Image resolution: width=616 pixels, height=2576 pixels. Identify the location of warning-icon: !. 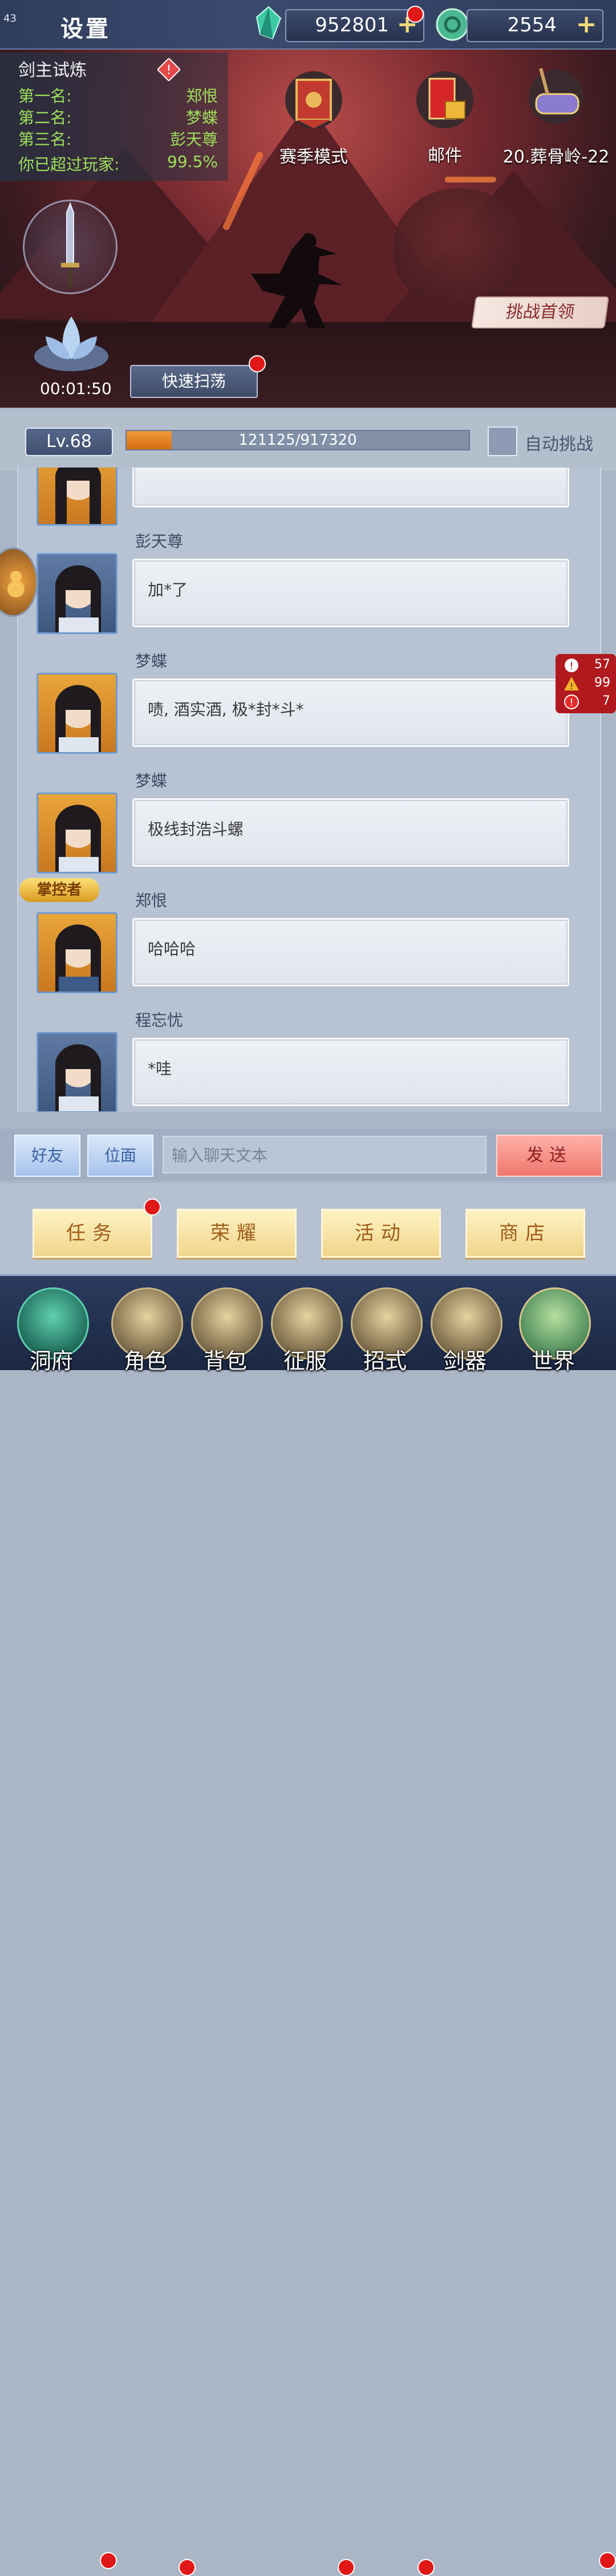
(168, 69).